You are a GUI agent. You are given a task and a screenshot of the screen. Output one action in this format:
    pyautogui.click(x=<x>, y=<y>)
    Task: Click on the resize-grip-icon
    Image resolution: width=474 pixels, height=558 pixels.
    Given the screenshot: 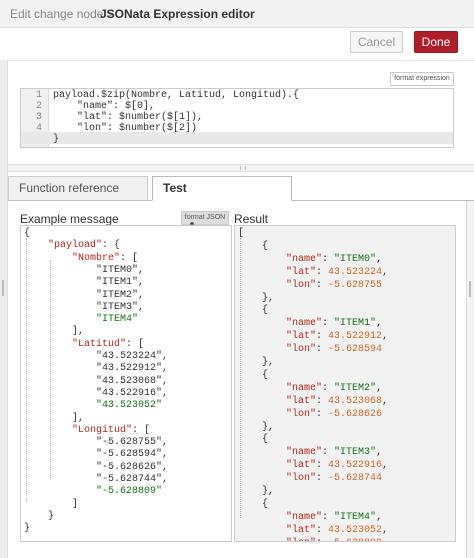 What is the action you would take?
    pyautogui.click(x=243, y=168)
    